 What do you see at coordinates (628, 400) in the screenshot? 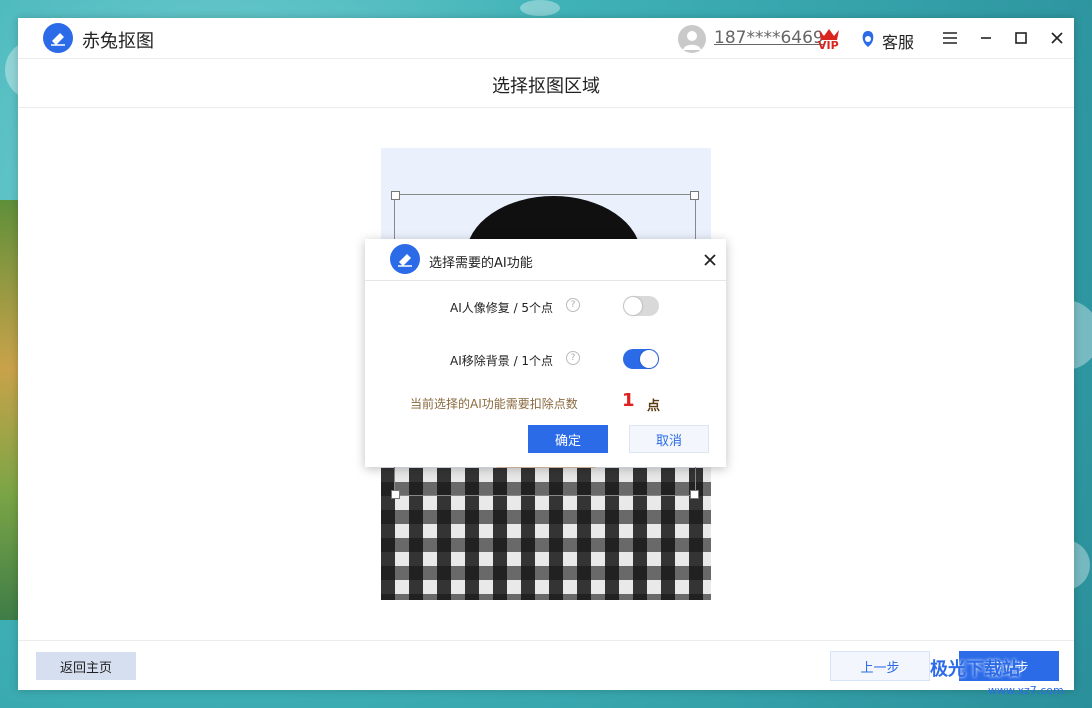
I see `points-count: 1` at bounding box center [628, 400].